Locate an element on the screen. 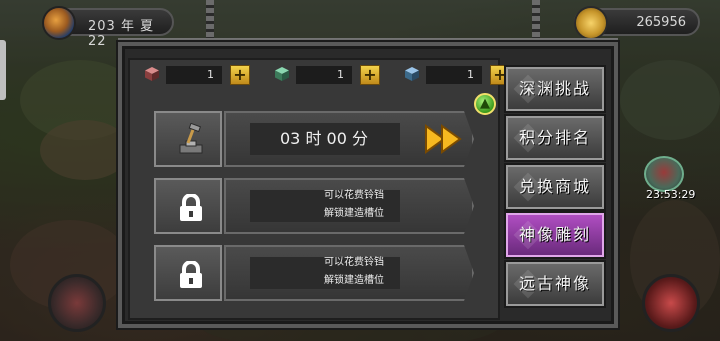  event-timer: 23:53:29 is located at coordinates (671, 194).